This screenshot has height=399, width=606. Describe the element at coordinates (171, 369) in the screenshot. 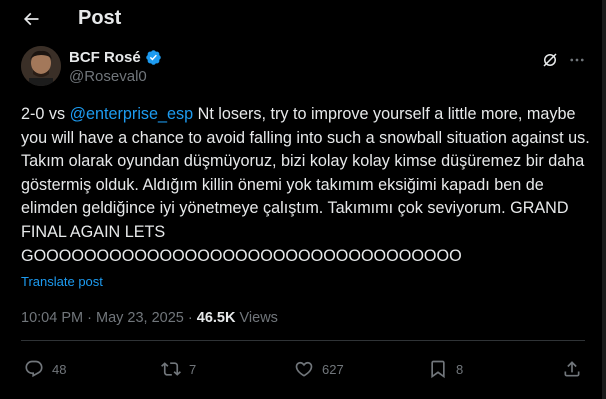

I see `repost-icon` at that location.